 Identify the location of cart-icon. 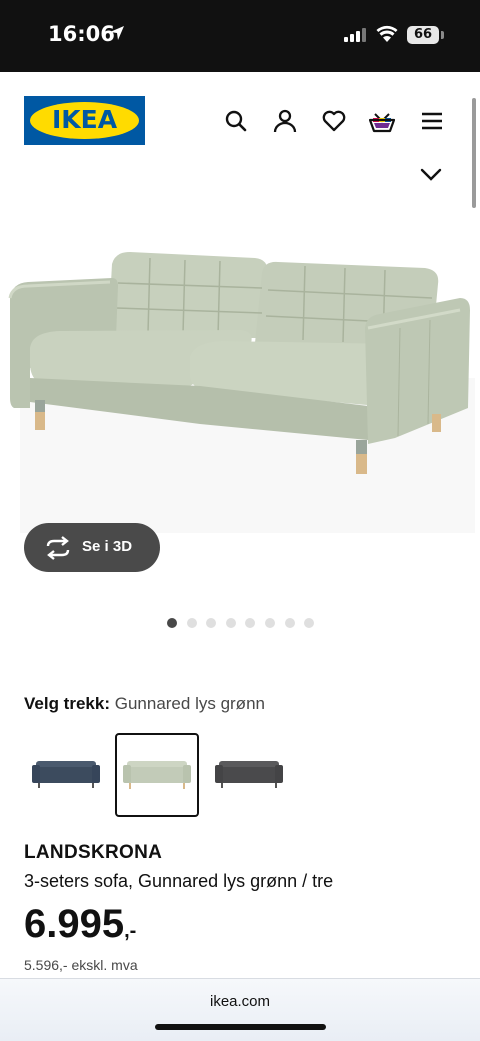
(382, 121).